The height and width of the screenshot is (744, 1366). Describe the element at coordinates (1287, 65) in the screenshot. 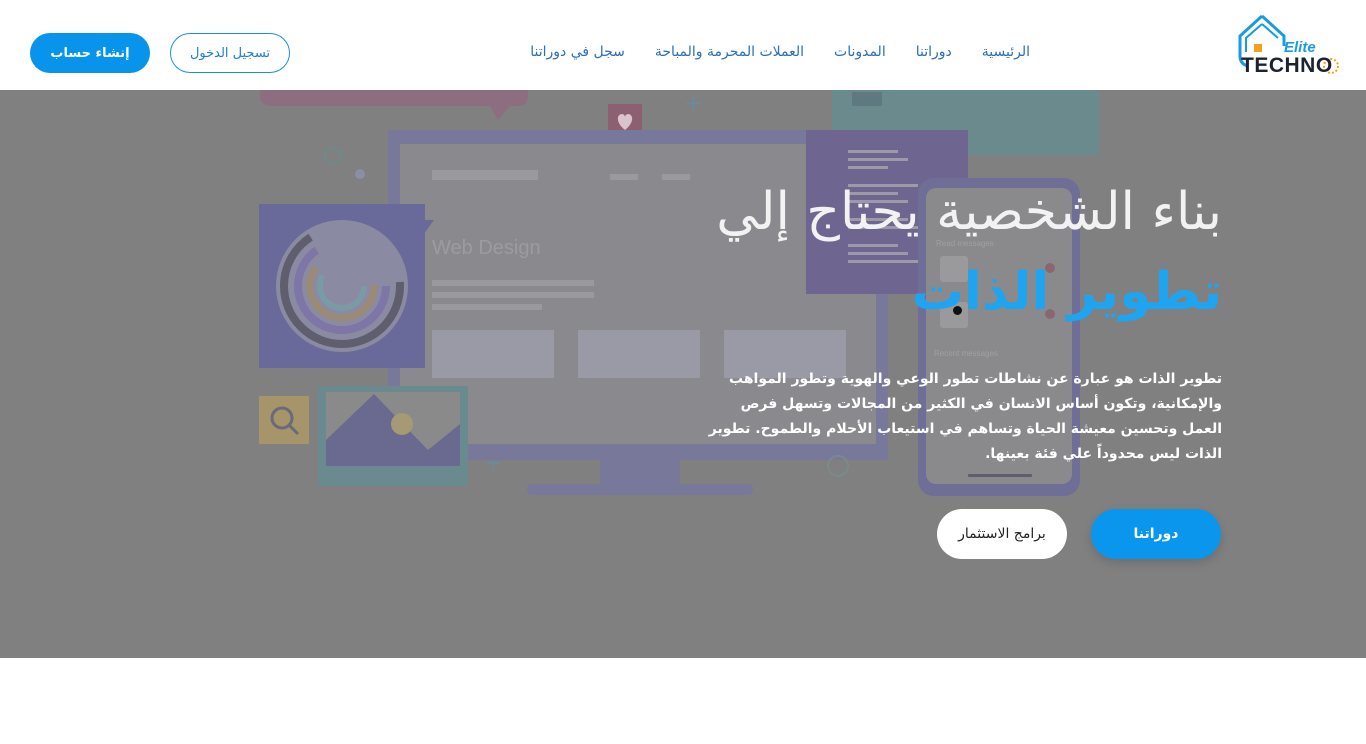

I see `logo-techno-text: TECHNO` at that location.